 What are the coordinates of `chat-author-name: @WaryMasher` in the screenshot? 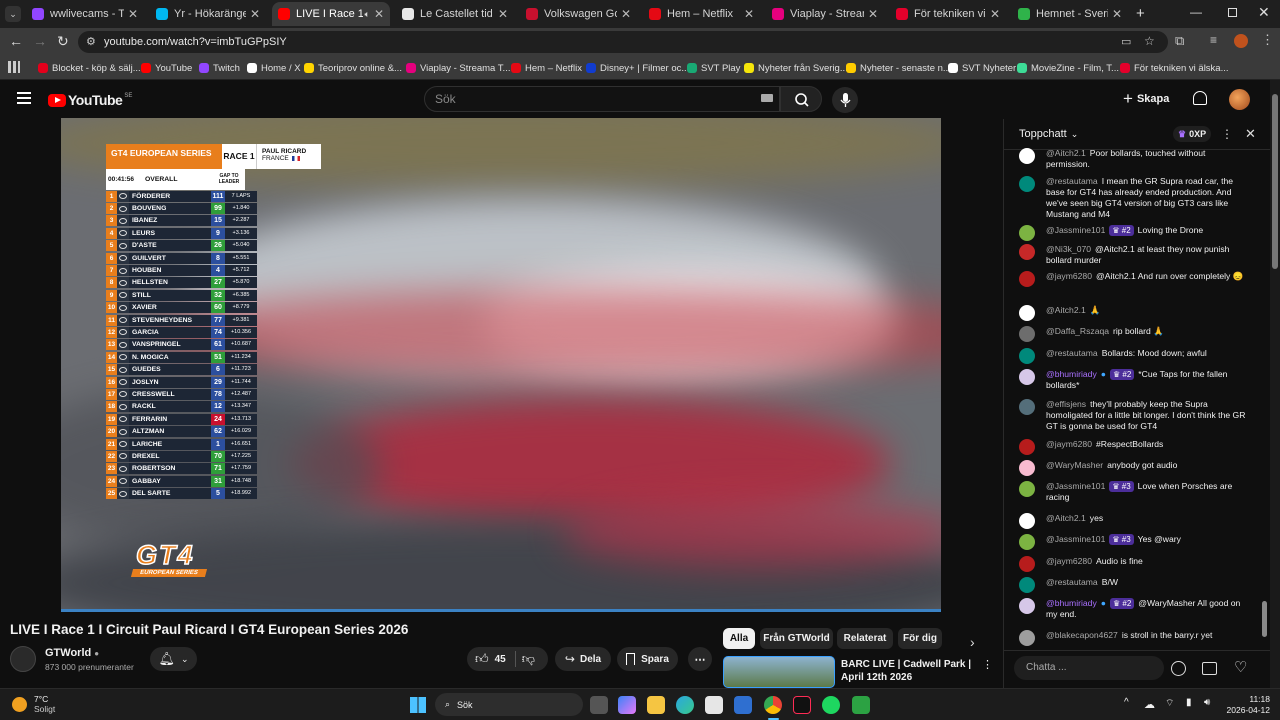 It's located at (1074, 465).